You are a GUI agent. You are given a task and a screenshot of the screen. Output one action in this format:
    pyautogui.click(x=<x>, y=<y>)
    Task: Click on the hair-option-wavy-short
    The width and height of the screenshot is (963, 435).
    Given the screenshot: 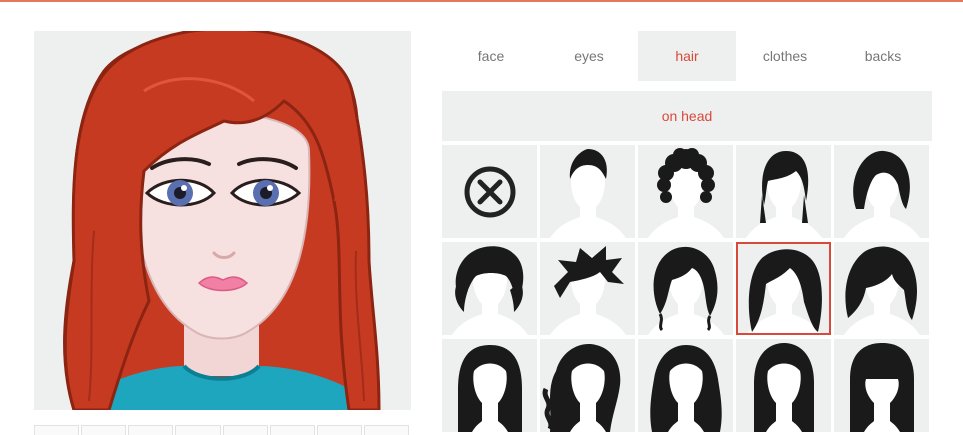 What is the action you would take?
    pyautogui.click(x=489, y=288)
    